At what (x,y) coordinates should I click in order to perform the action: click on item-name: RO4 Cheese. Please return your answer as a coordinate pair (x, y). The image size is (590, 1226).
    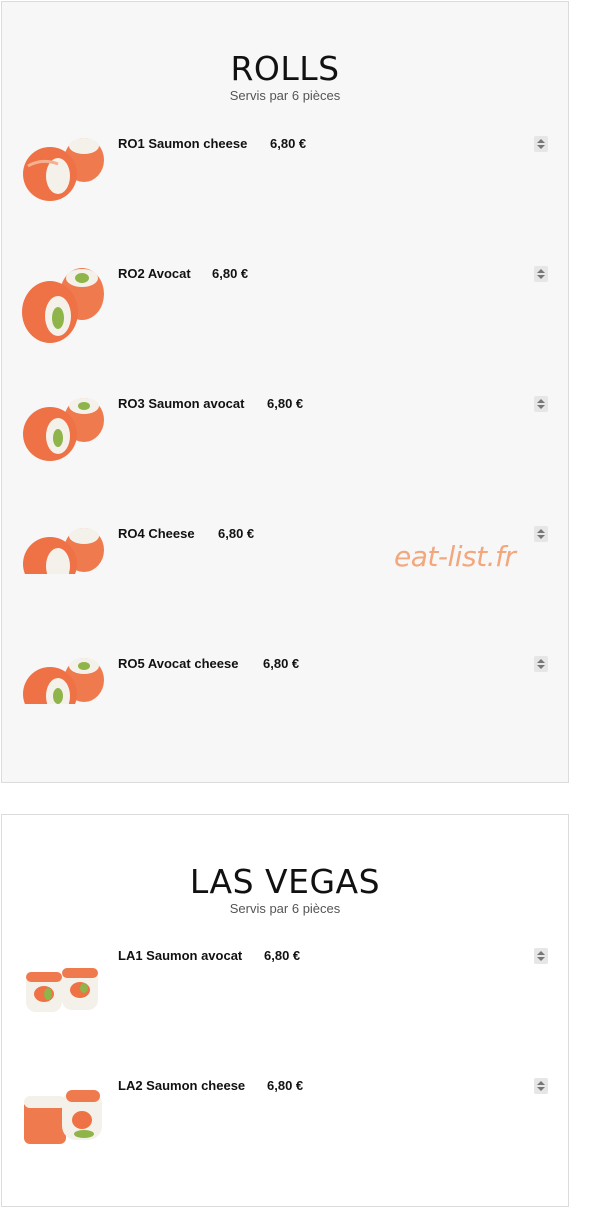
    Looking at the image, I should click on (156, 533).